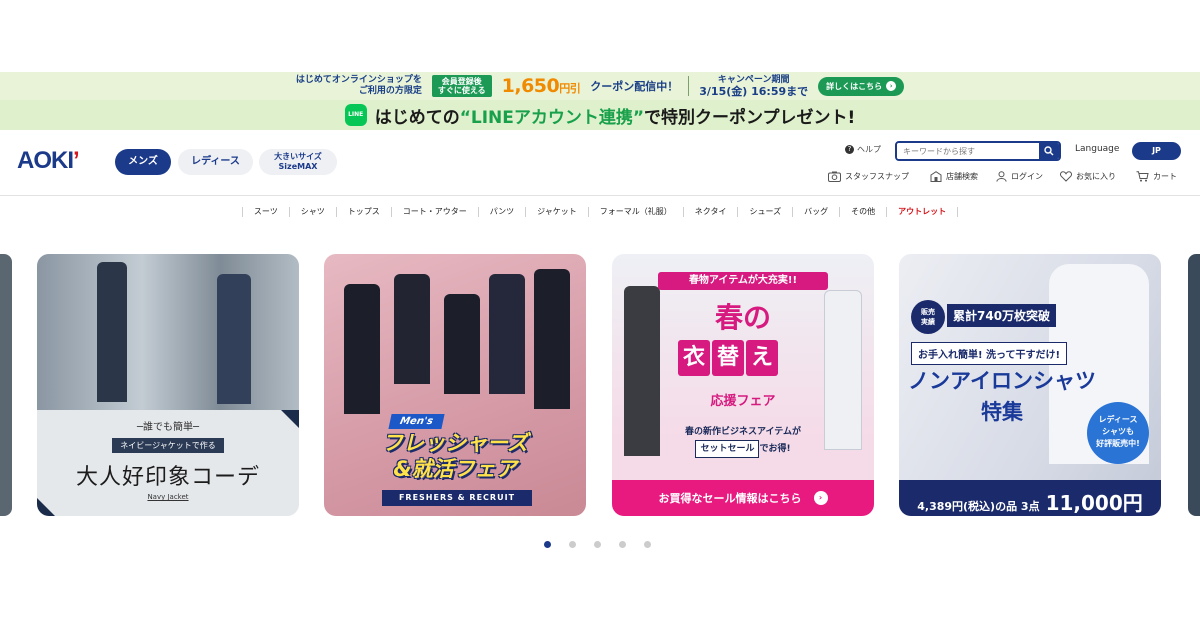 The height and width of the screenshot is (630, 1200). Describe the element at coordinates (1156, 151) in the screenshot. I see `language-select: JP` at that location.